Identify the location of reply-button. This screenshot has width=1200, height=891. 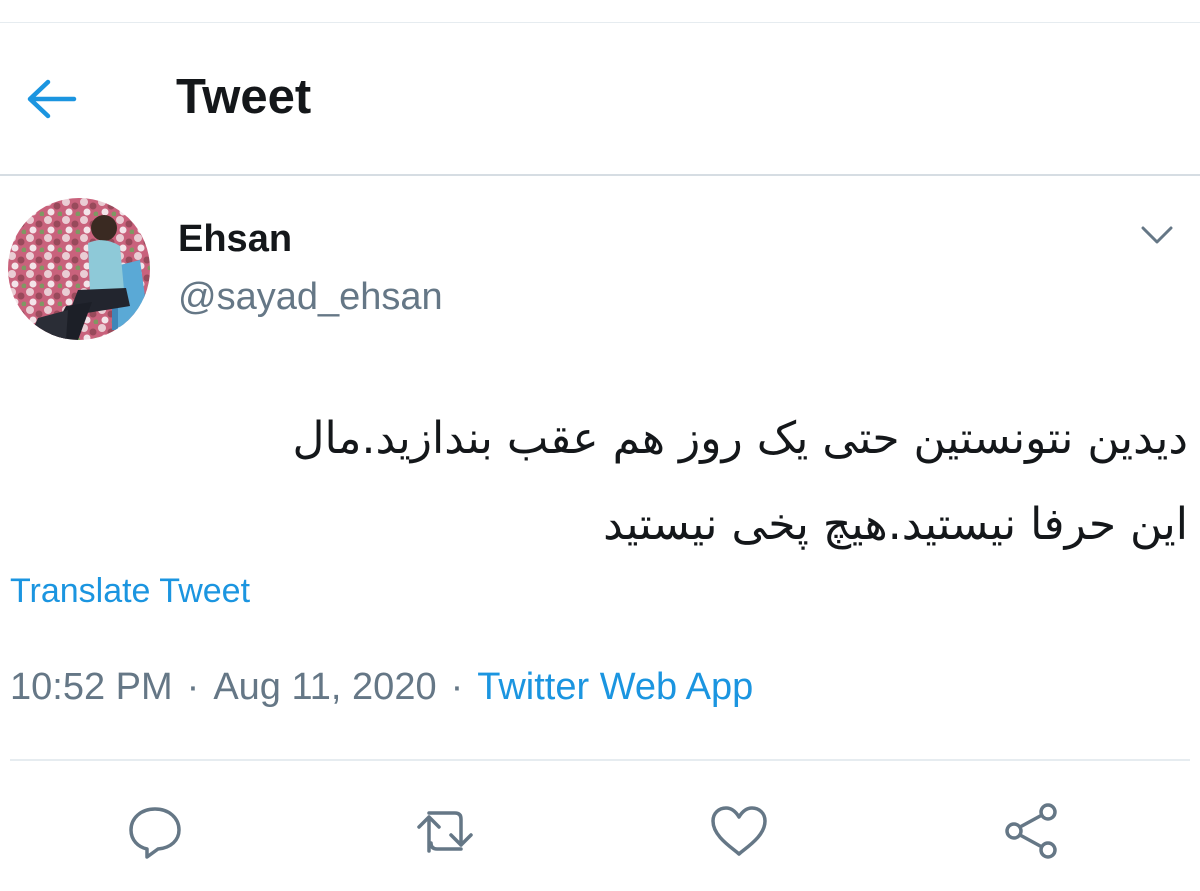
(155, 831).